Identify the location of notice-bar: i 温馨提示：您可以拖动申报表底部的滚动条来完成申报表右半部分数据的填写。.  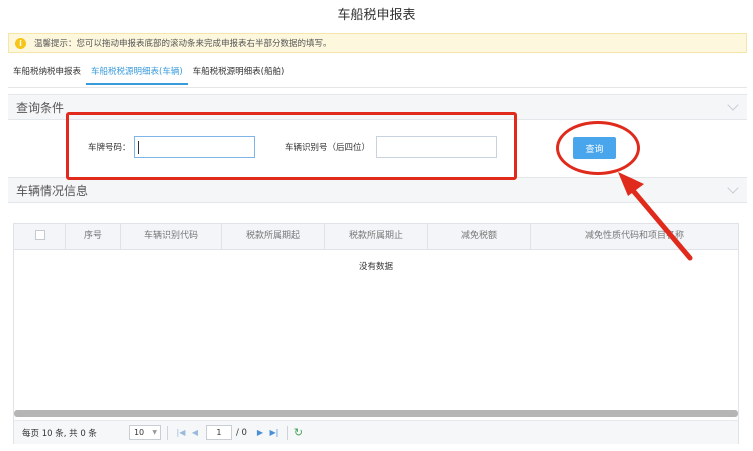
(377, 43).